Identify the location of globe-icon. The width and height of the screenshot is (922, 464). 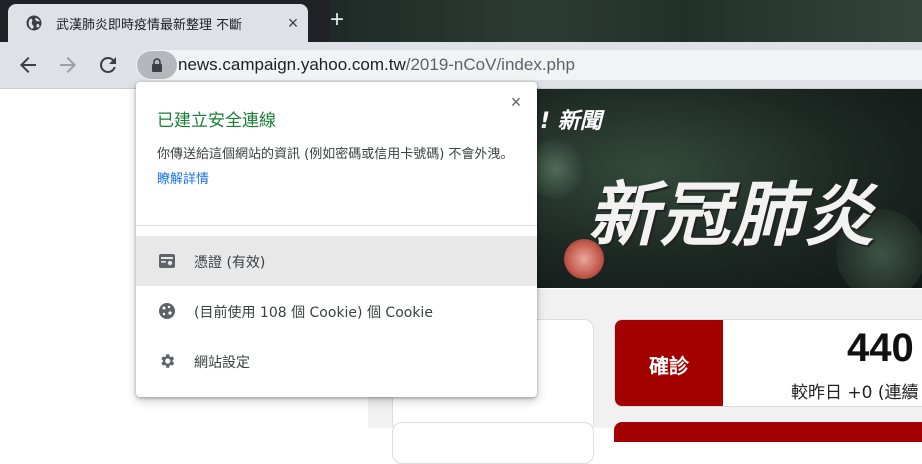
(34, 23).